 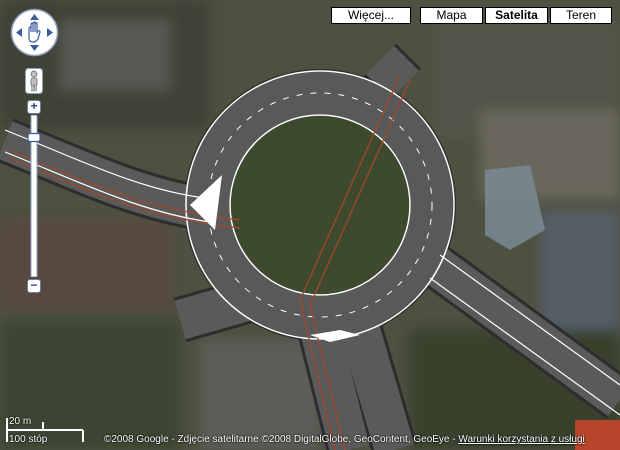 What do you see at coordinates (34, 32) in the screenshot?
I see `navigation-pad` at bounding box center [34, 32].